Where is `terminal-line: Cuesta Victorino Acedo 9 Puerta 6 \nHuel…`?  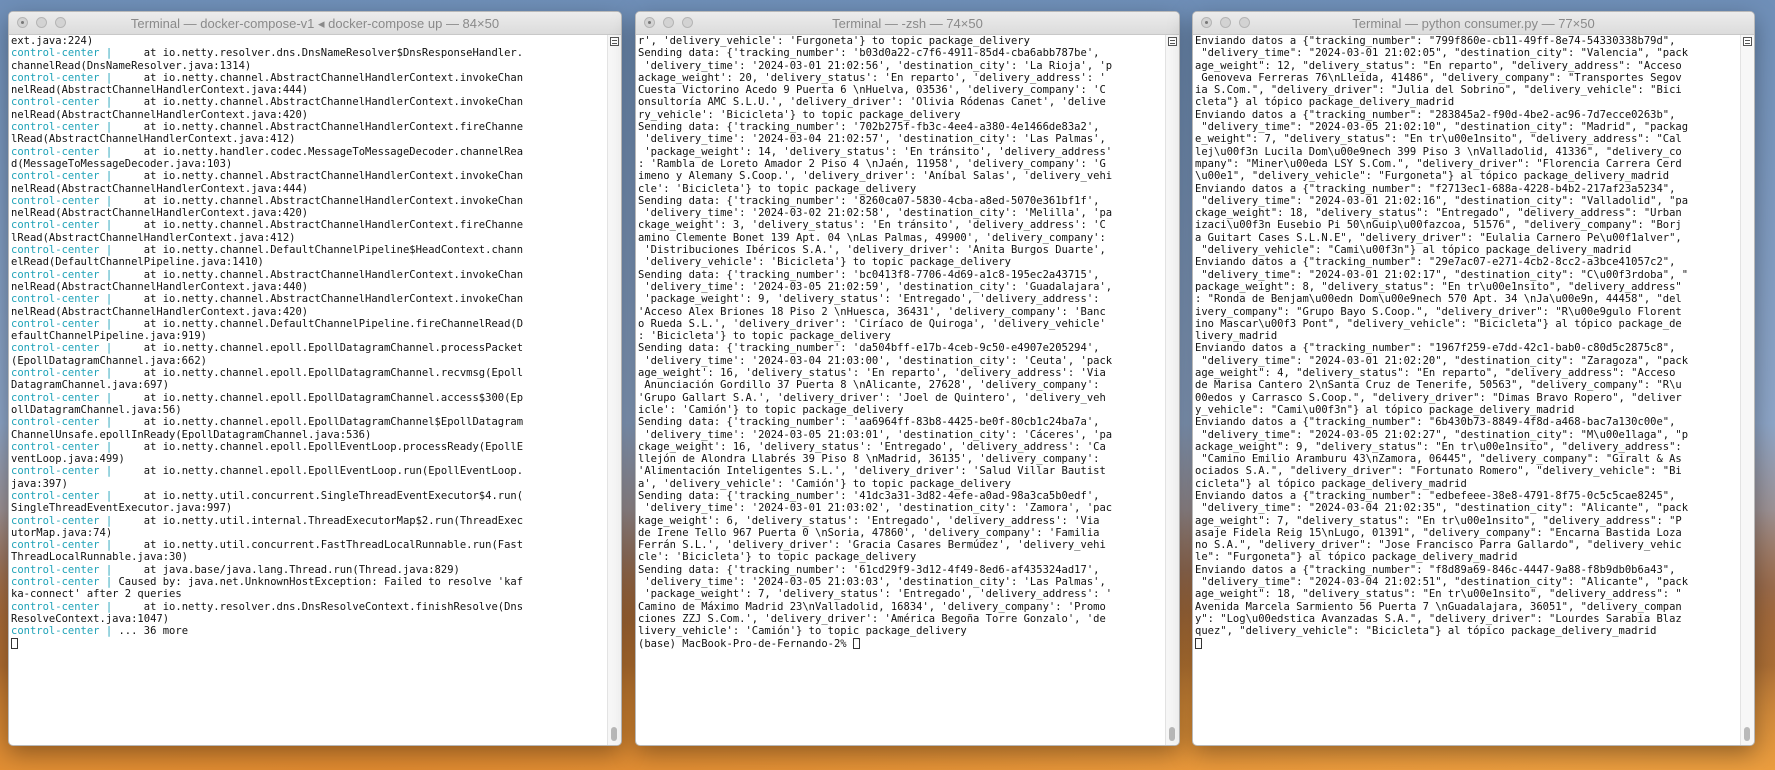 terminal-line: Cuesta Victorino Acedo 9 Puerta 6 \nHuel… is located at coordinates (901, 90).